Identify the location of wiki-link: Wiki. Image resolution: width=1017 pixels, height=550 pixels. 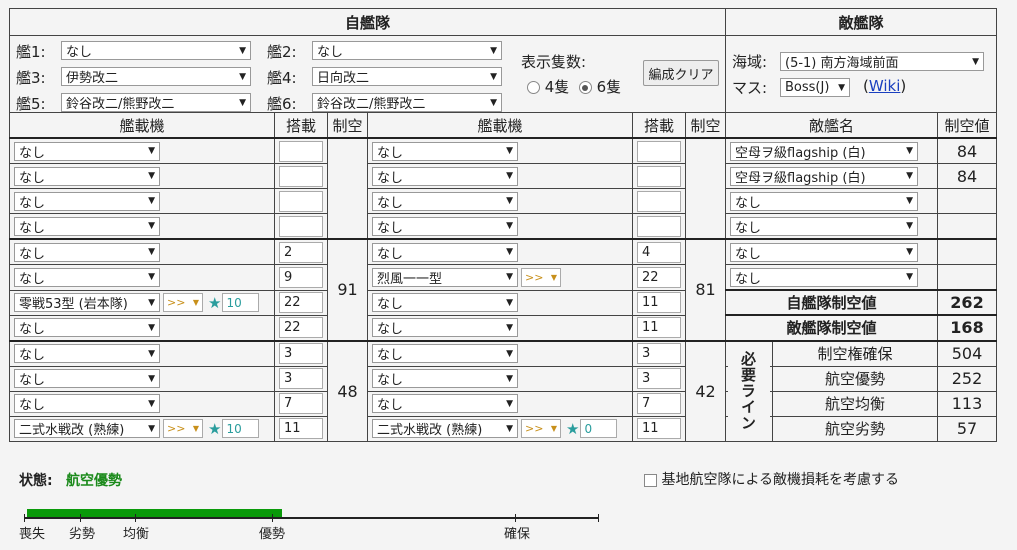
(885, 86).